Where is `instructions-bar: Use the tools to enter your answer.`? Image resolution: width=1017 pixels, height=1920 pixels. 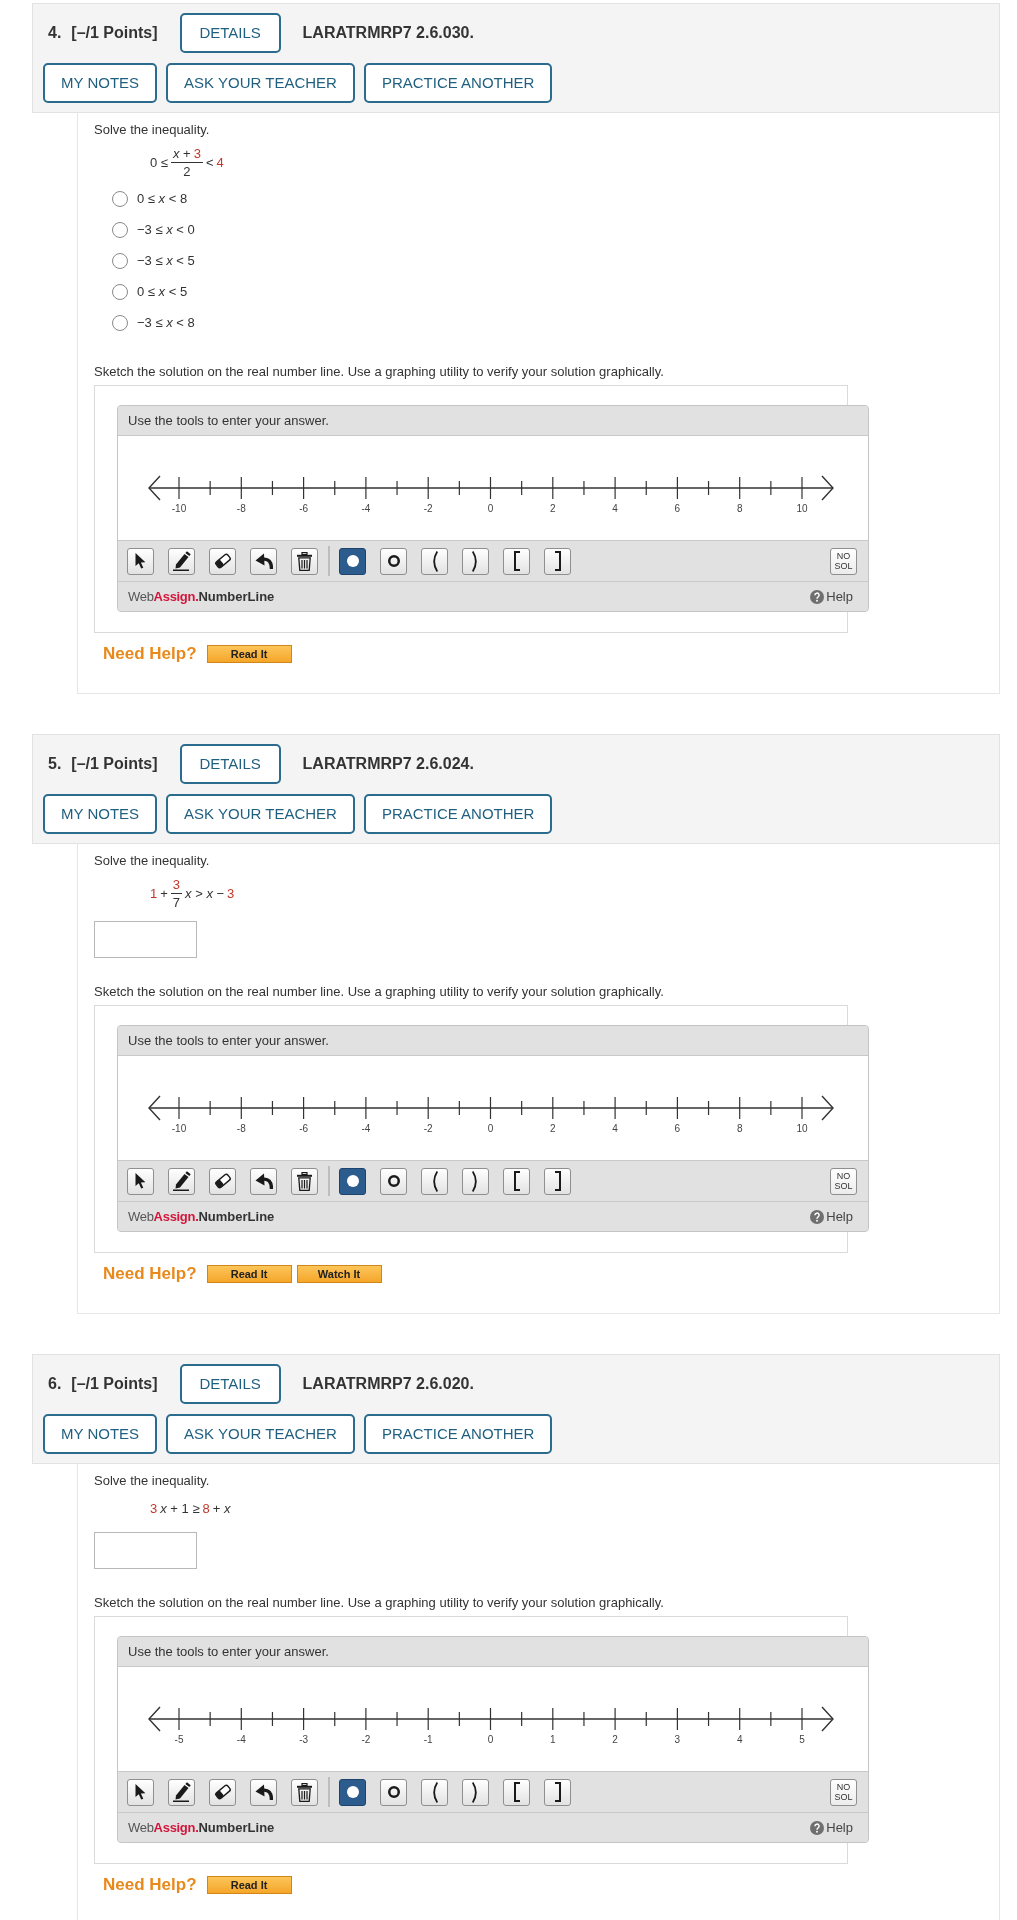
instructions-bar: Use the tools to enter your answer. is located at coordinates (493, 1041).